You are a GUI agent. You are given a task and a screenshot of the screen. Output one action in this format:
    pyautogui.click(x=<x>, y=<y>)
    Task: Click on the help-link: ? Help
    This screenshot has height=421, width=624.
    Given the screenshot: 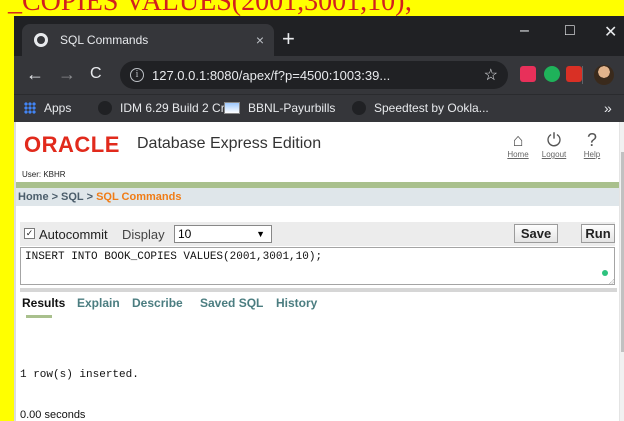 What is the action you would take?
    pyautogui.click(x=592, y=144)
    